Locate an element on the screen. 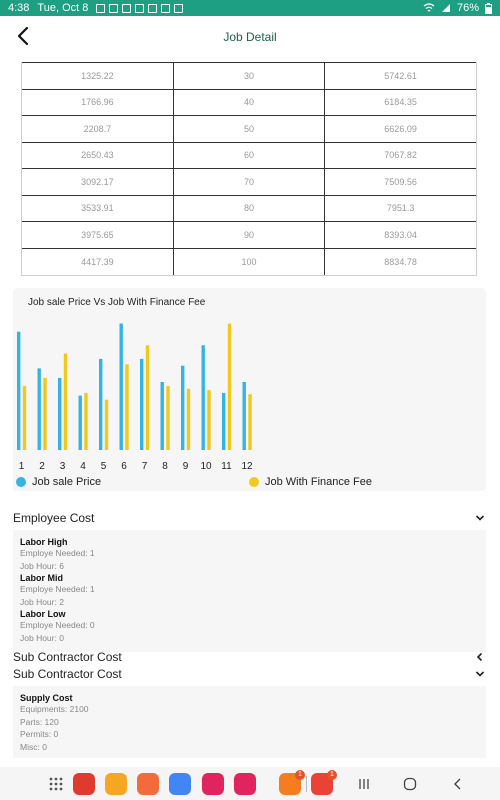 The width and height of the screenshot is (500, 800). table-row: 1325.22 30 5742.61 is located at coordinates (249, 75).